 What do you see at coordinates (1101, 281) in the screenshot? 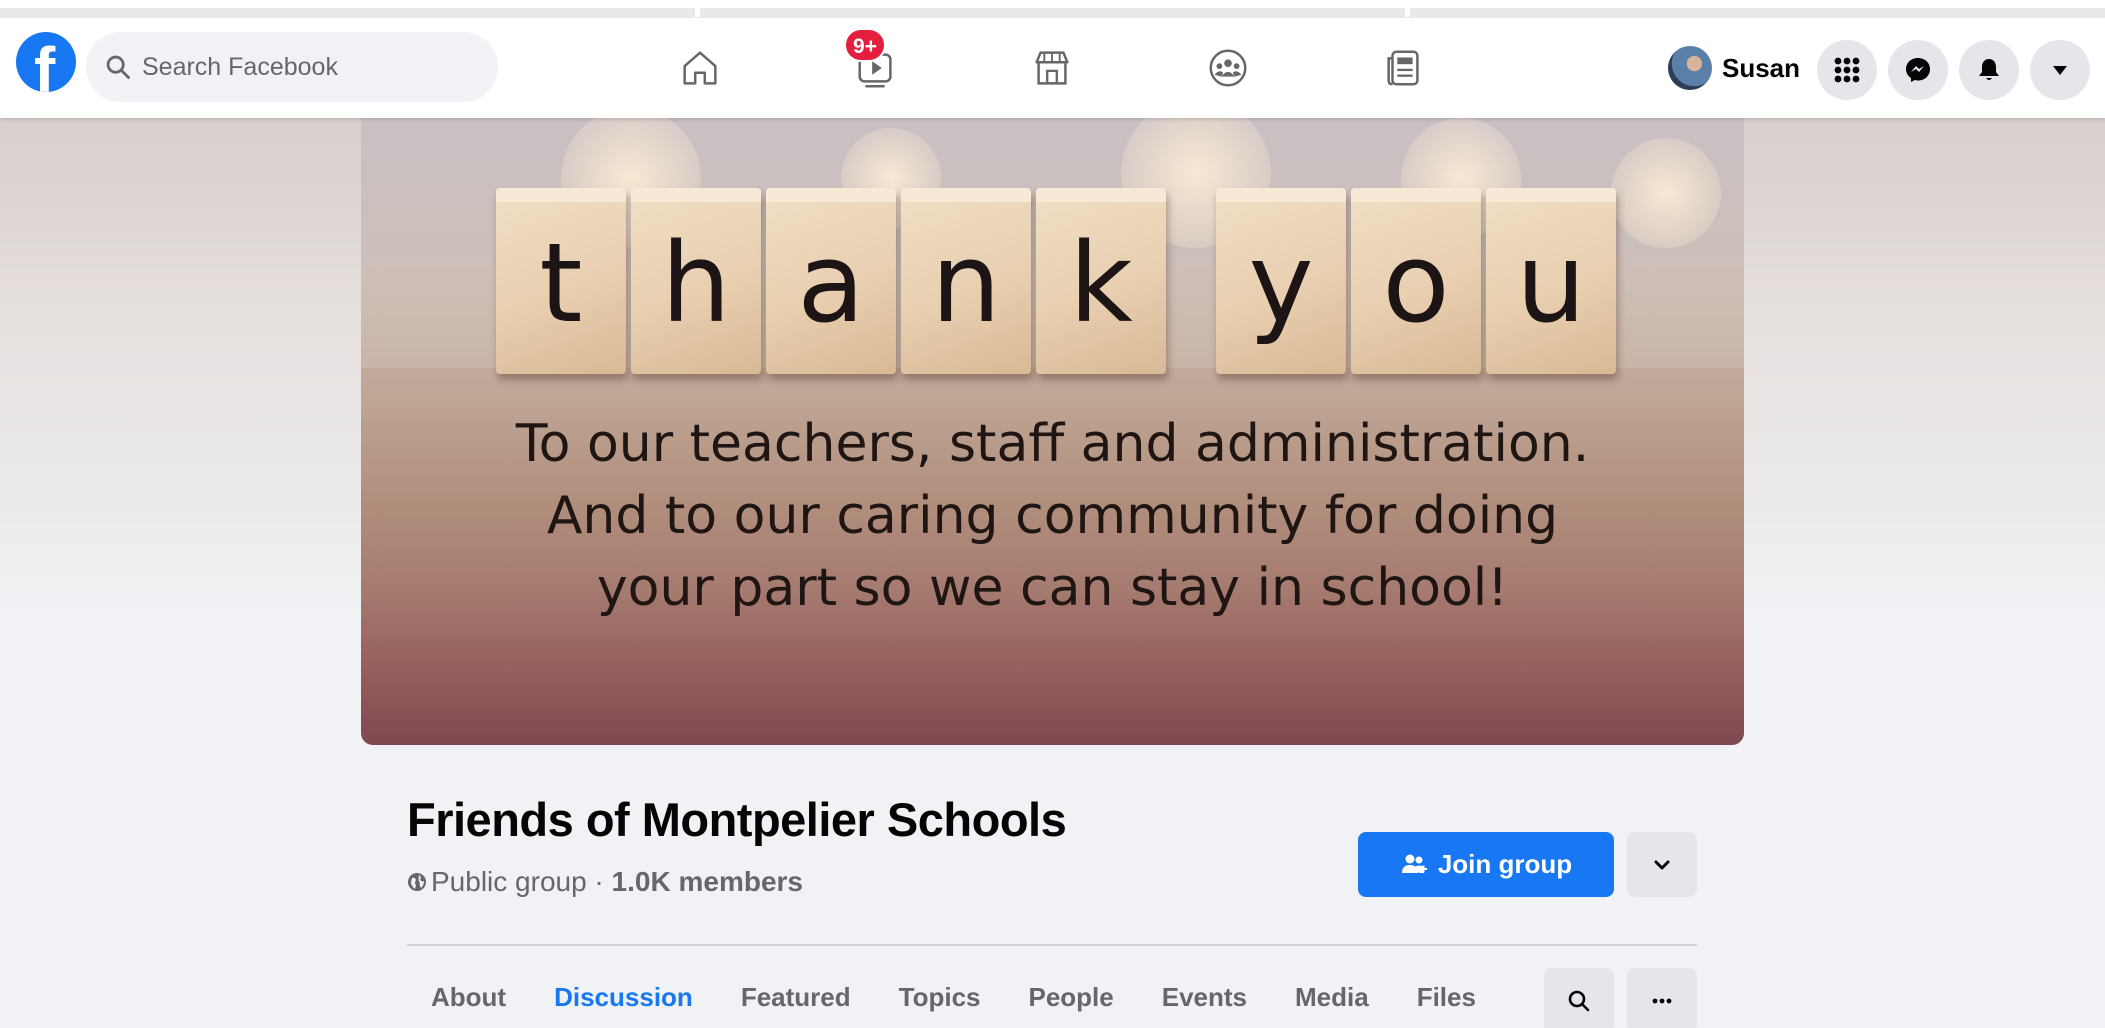
I see `letter-tile: k` at bounding box center [1101, 281].